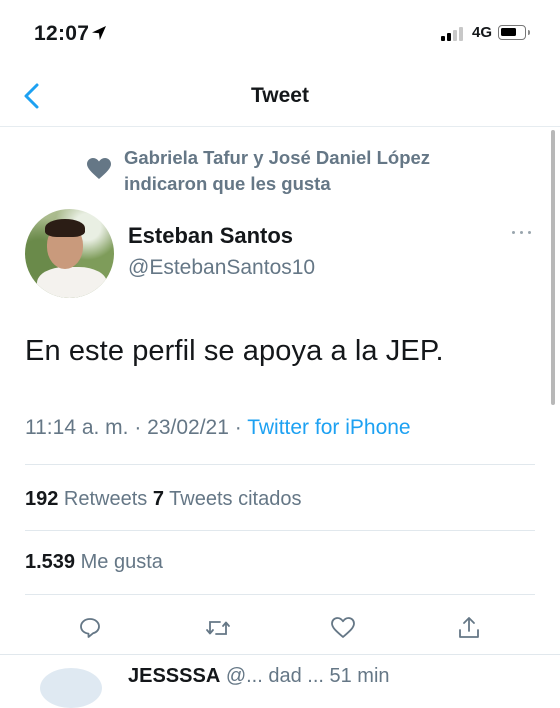  I want to click on reply-icon, so click(90, 628).